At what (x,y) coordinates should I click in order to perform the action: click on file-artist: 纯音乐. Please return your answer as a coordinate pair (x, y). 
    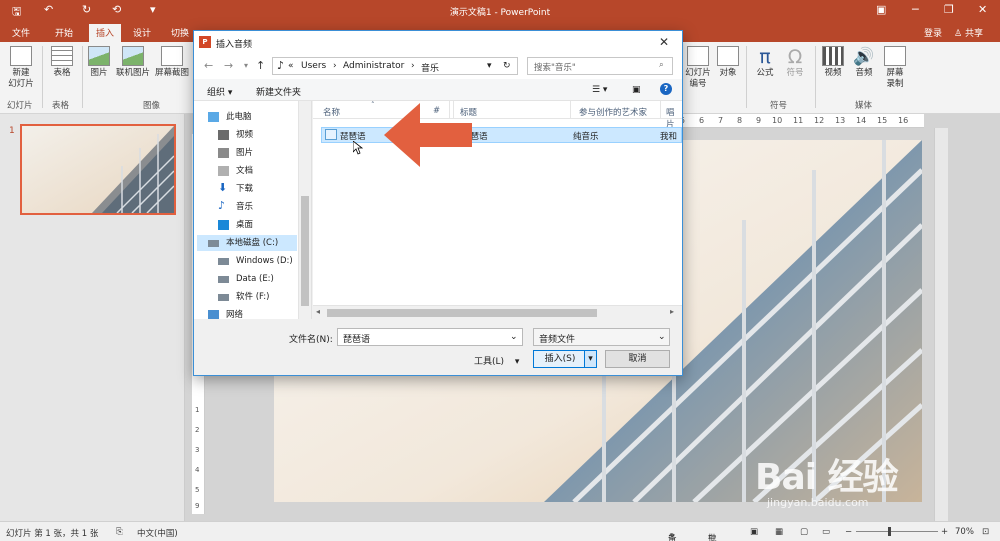
    Looking at the image, I should click on (586, 137).